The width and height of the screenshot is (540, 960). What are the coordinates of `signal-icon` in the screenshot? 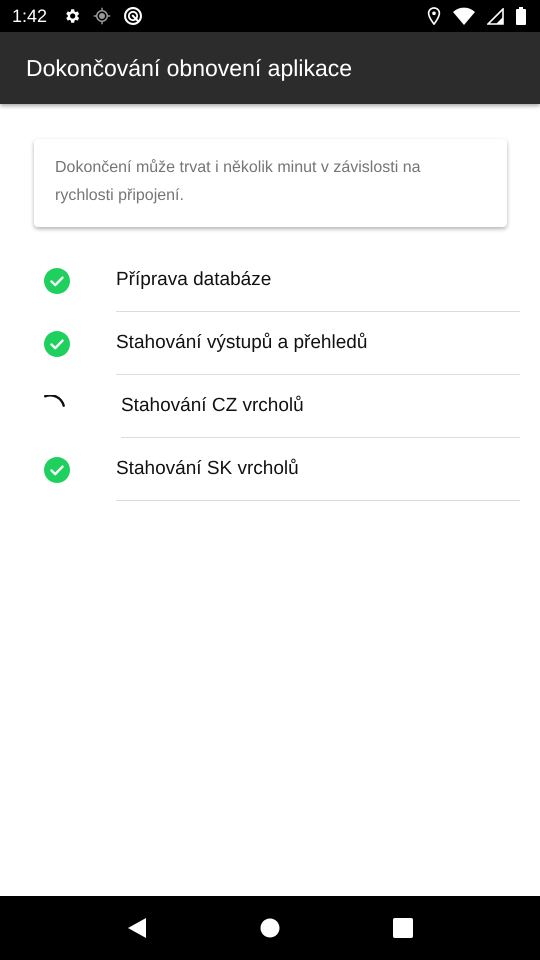 It's located at (495, 16).